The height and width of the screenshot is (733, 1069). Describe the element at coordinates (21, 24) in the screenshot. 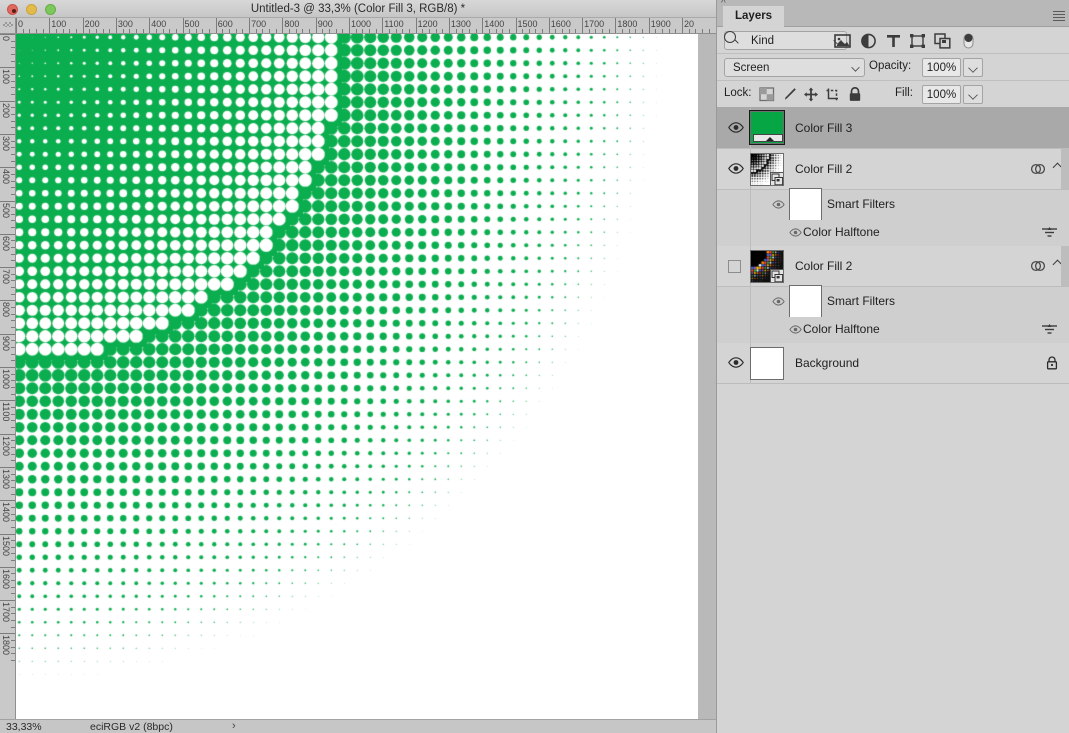

I see `ruler-label: 0` at that location.